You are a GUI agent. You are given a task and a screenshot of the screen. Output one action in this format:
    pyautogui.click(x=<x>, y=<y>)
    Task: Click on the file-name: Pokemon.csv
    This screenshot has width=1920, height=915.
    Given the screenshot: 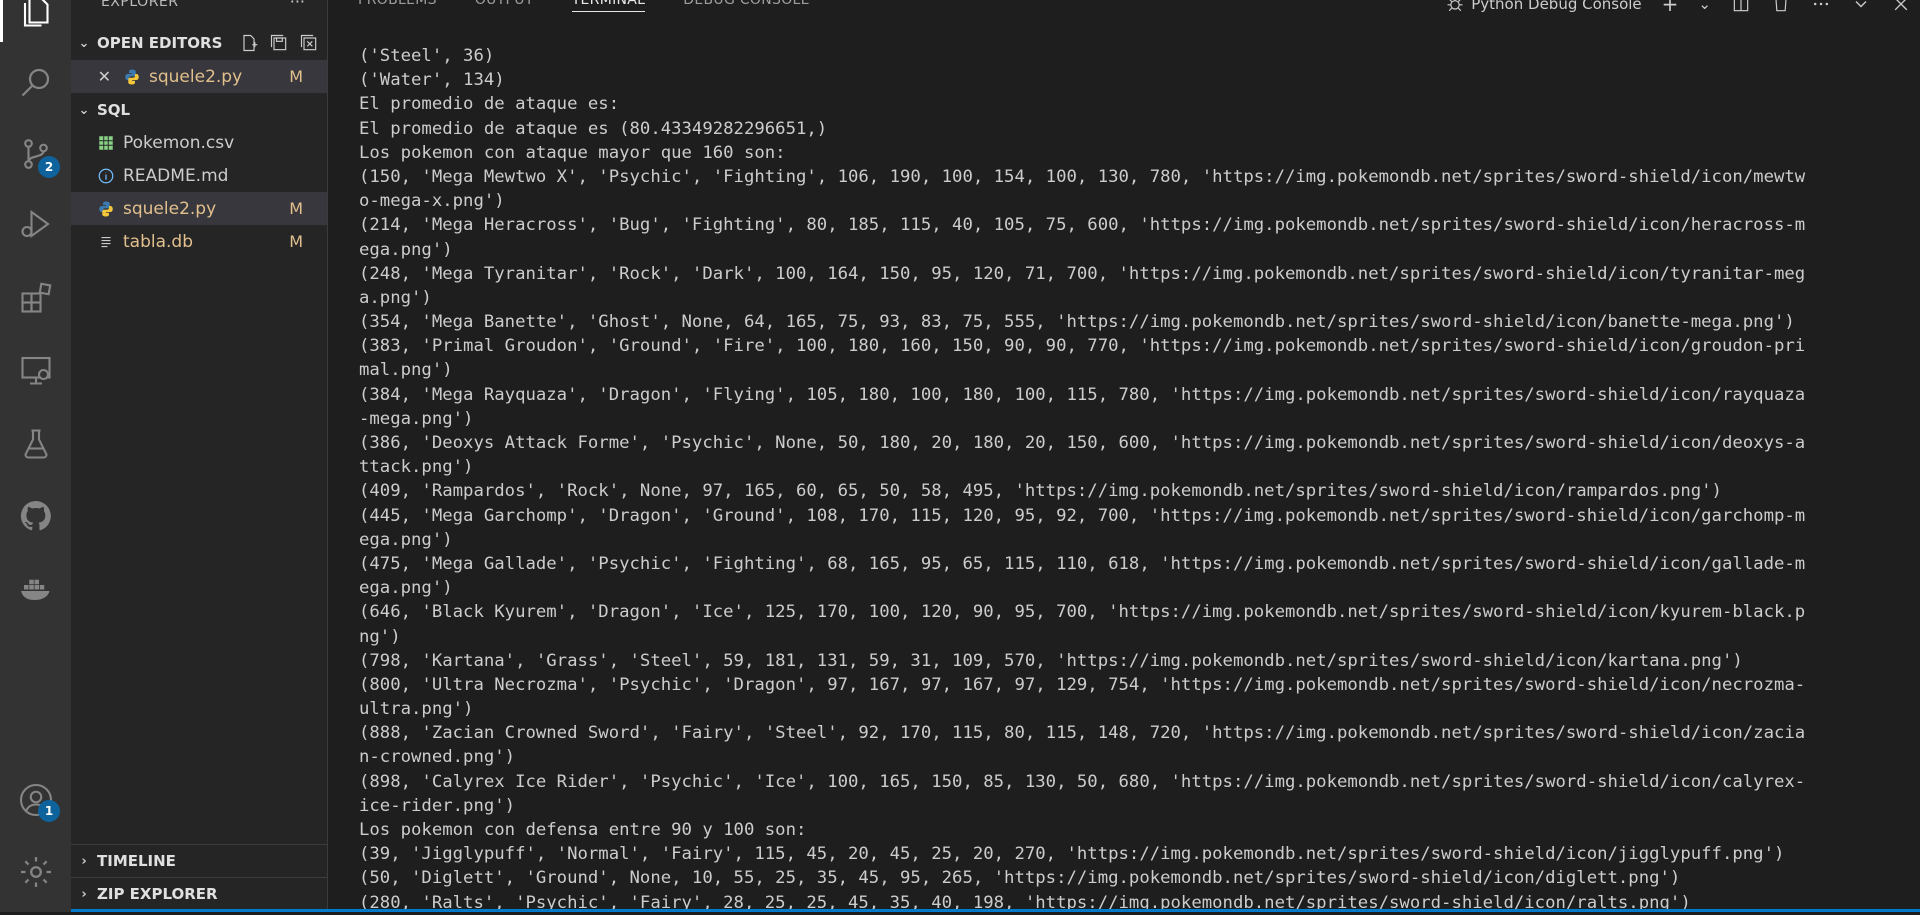 What is the action you would take?
    pyautogui.click(x=179, y=142)
    